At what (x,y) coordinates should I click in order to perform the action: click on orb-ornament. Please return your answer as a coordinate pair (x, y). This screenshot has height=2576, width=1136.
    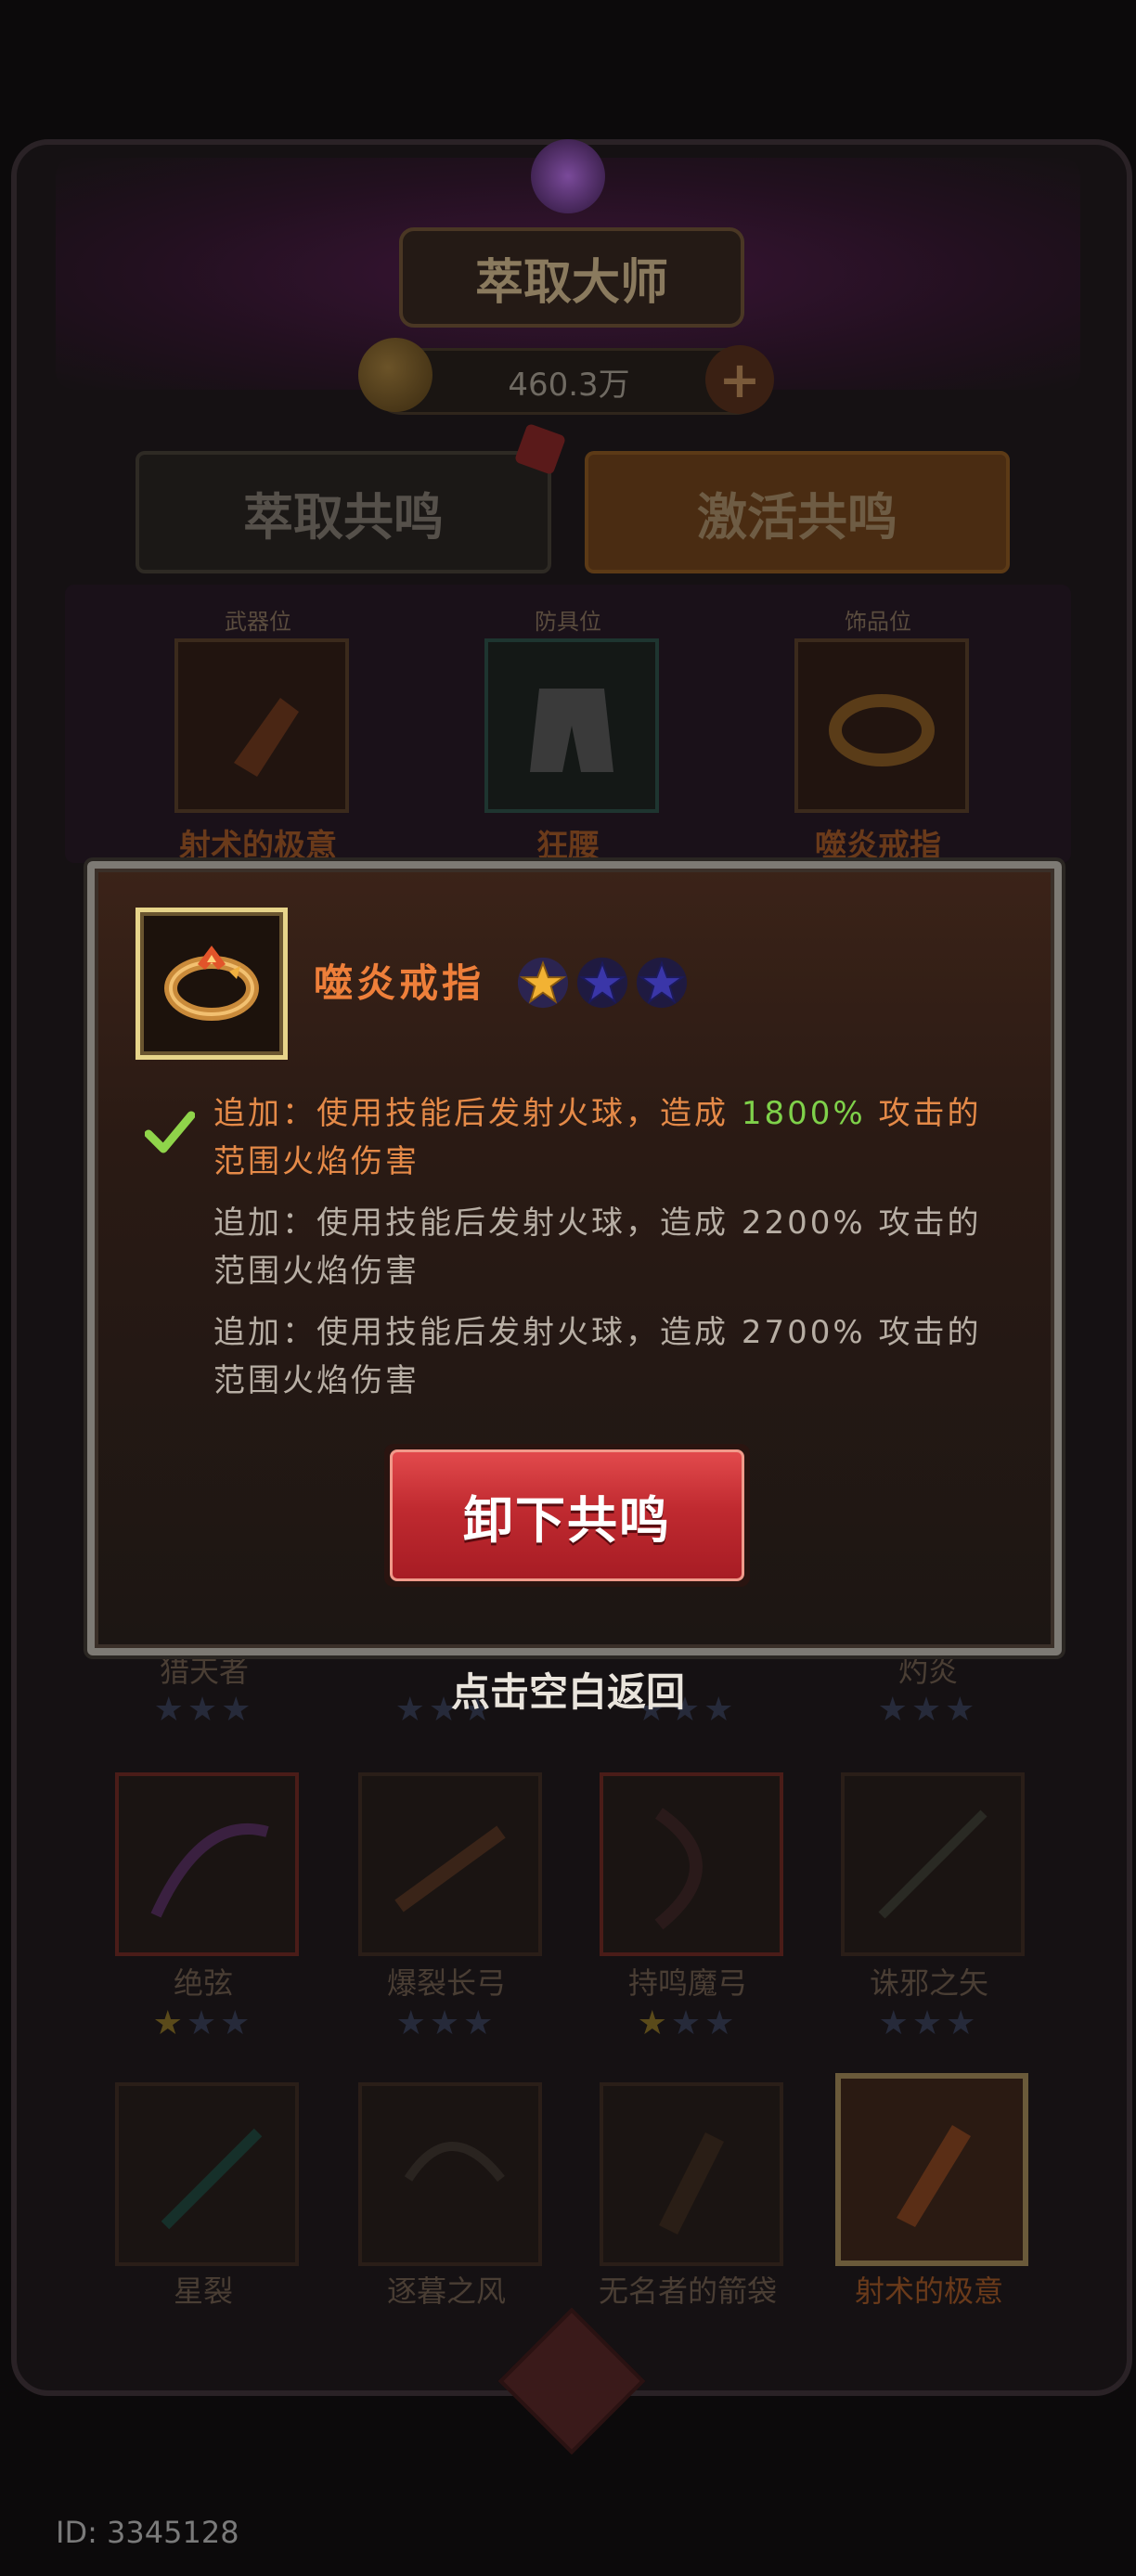
    Looking at the image, I should click on (568, 176).